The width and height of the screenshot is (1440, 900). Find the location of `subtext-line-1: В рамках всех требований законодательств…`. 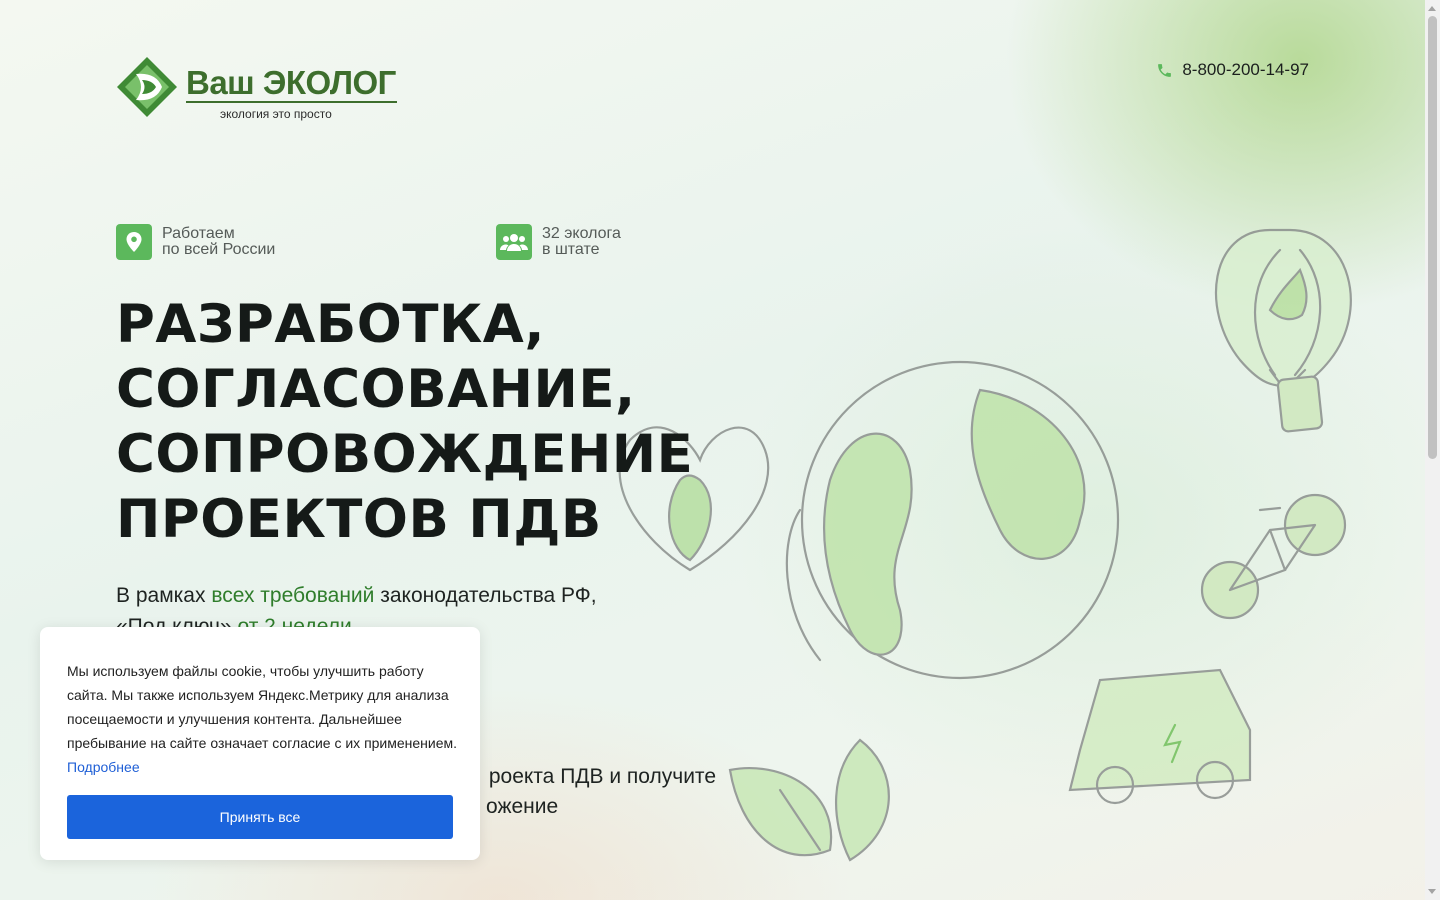

subtext-line-1: В рамках всех требований законодательств… is located at coordinates (416, 595).